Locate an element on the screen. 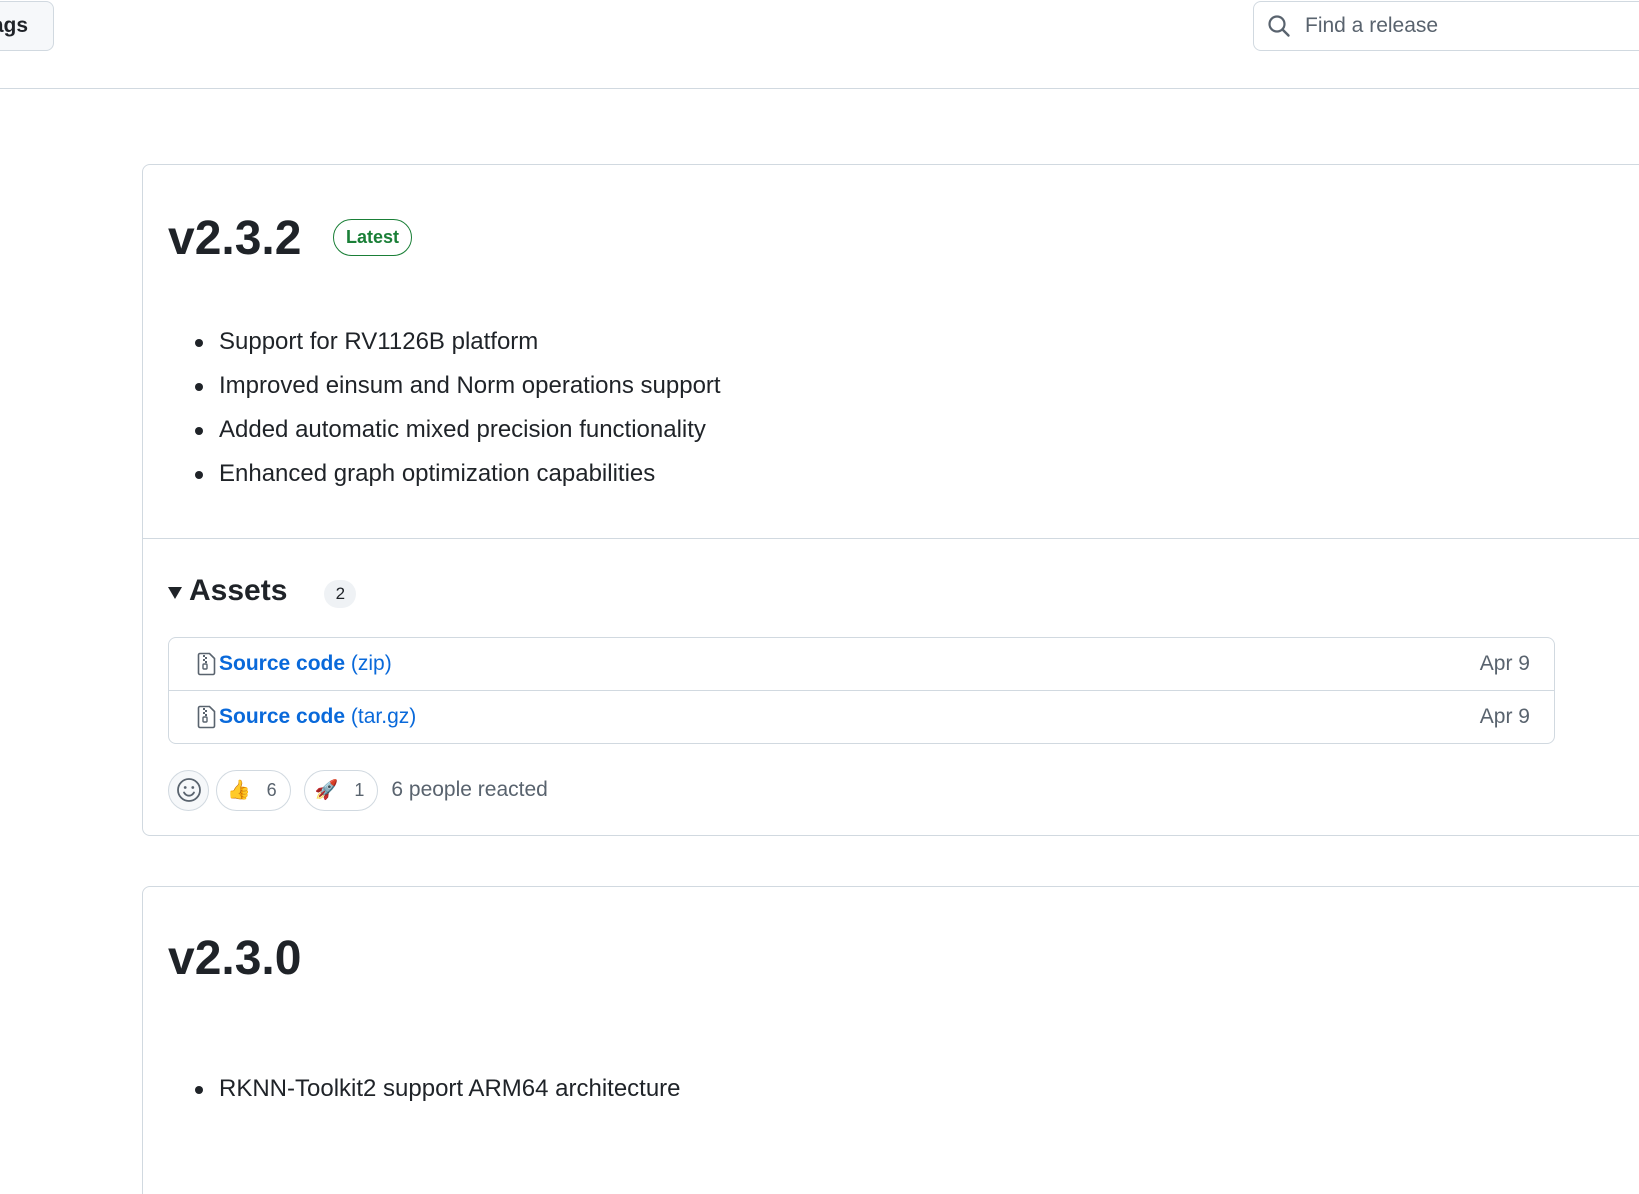  asset-row: Source code (zip) Apr 9 is located at coordinates (861, 664).